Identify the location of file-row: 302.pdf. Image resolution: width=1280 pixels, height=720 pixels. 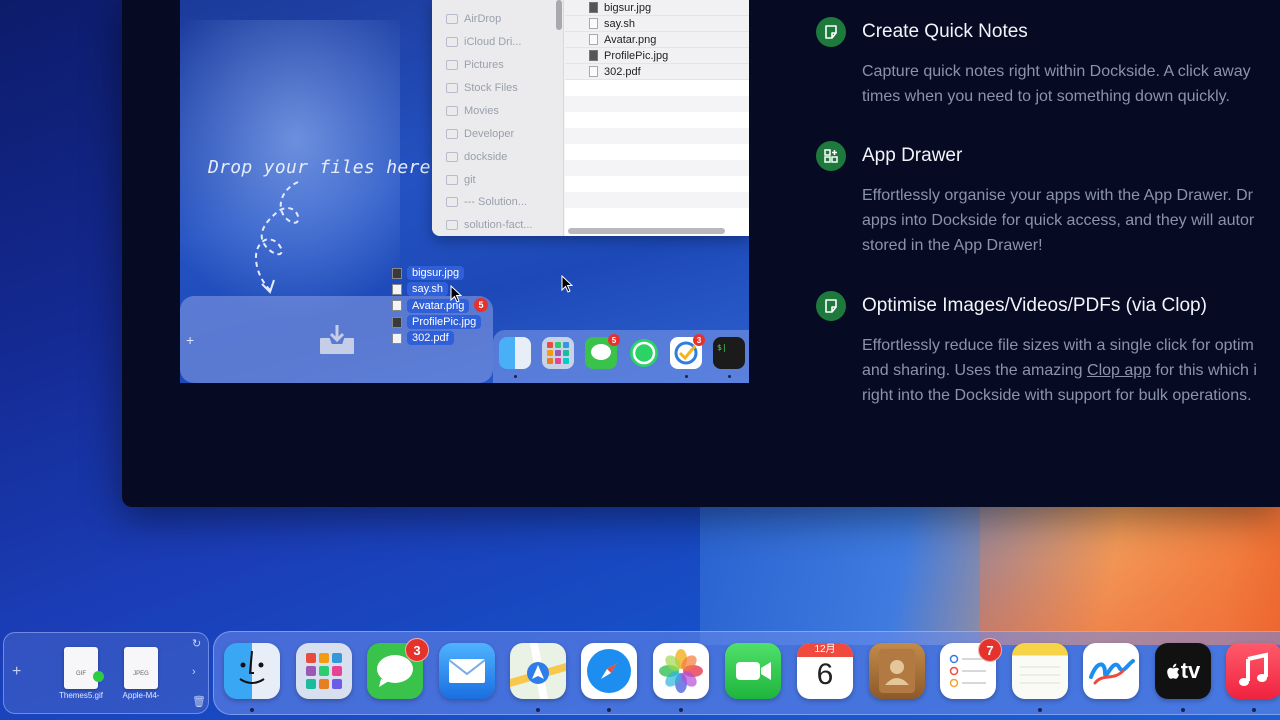
(657, 72).